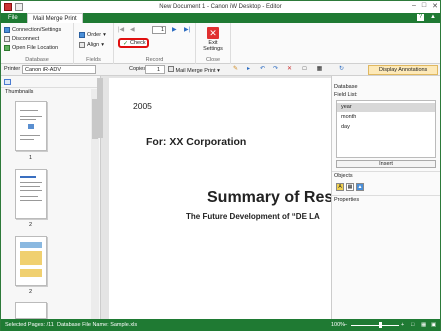 The height and width of the screenshot is (331, 441). I want to click on fit-page-icon: □, so click(412, 325).